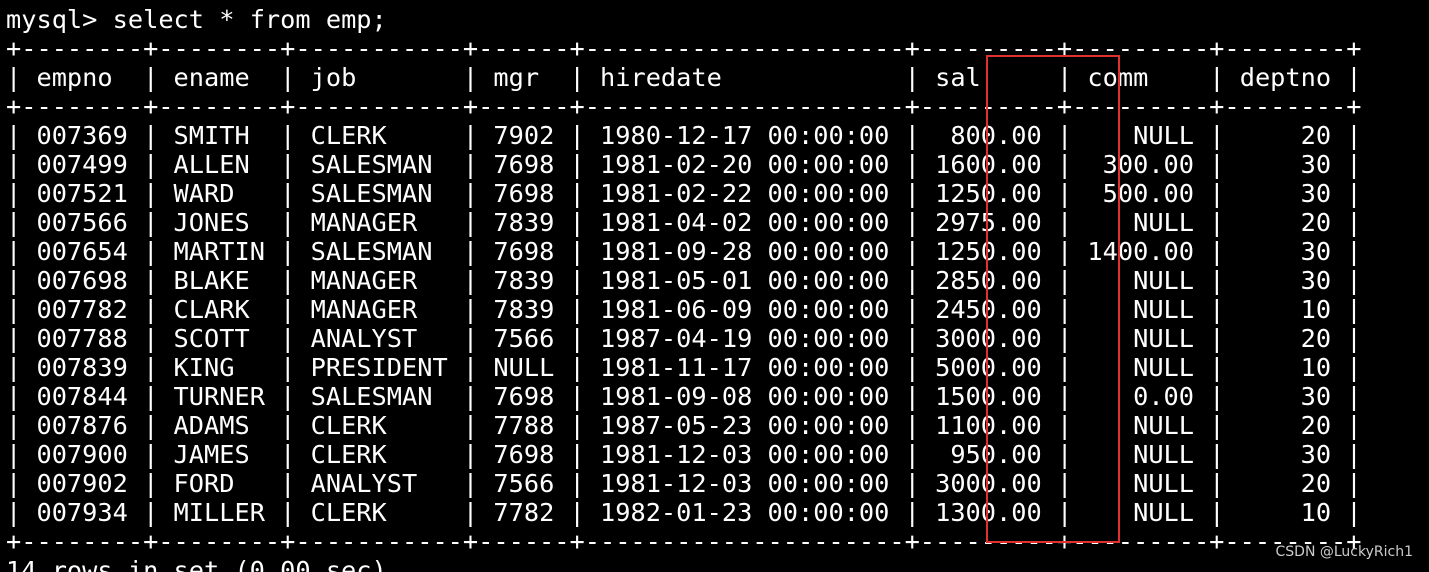 Image resolution: width=1429 pixels, height=572 pixels. I want to click on cell-empno: 007902, so click(82, 483).